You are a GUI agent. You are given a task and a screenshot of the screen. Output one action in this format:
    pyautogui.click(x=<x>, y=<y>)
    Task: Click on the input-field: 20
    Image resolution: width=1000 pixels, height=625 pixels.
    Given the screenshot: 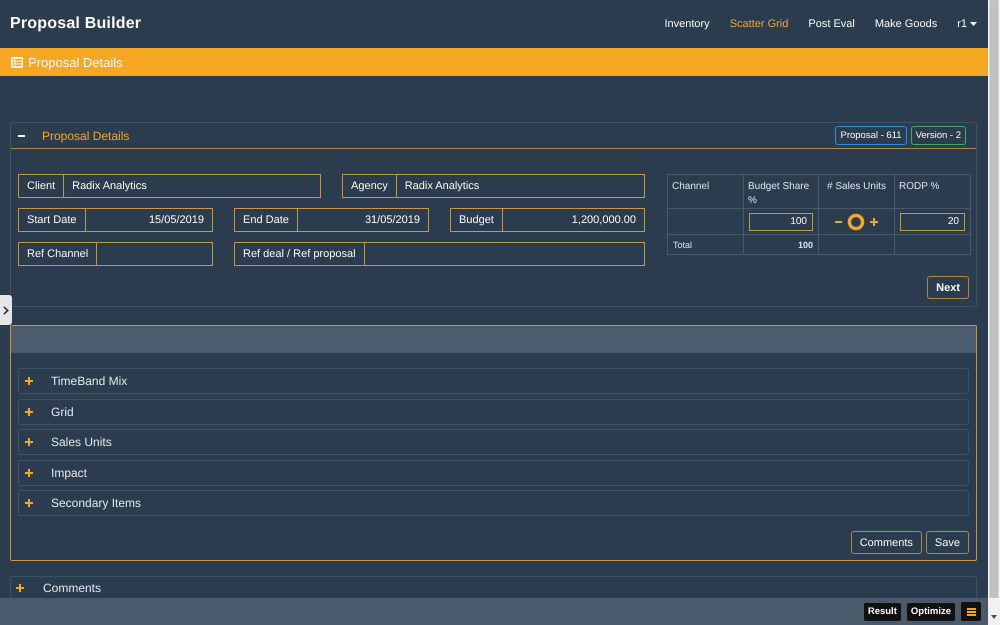 What is the action you would take?
    pyautogui.click(x=932, y=221)
    